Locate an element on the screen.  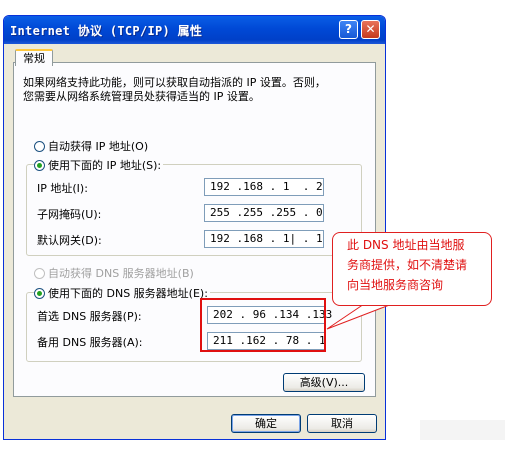
annotation-line: 务商提供，如不清楚请 is located at coordinates (407, 265).